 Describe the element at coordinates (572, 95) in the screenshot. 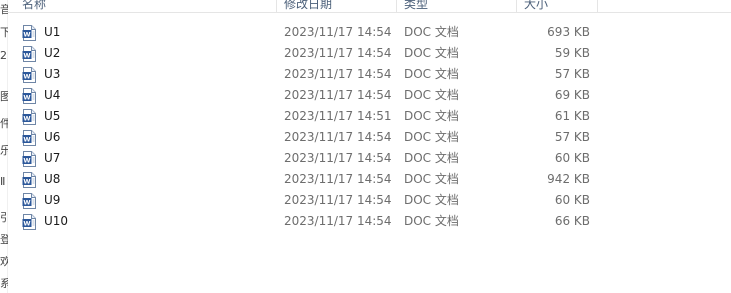

I see `file-size: 69 KB` at that location.